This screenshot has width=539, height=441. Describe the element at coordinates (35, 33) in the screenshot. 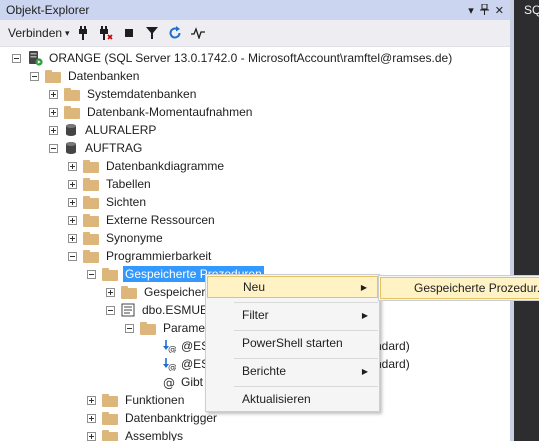

I see `connect-button: Verbinden ▾` at that location.